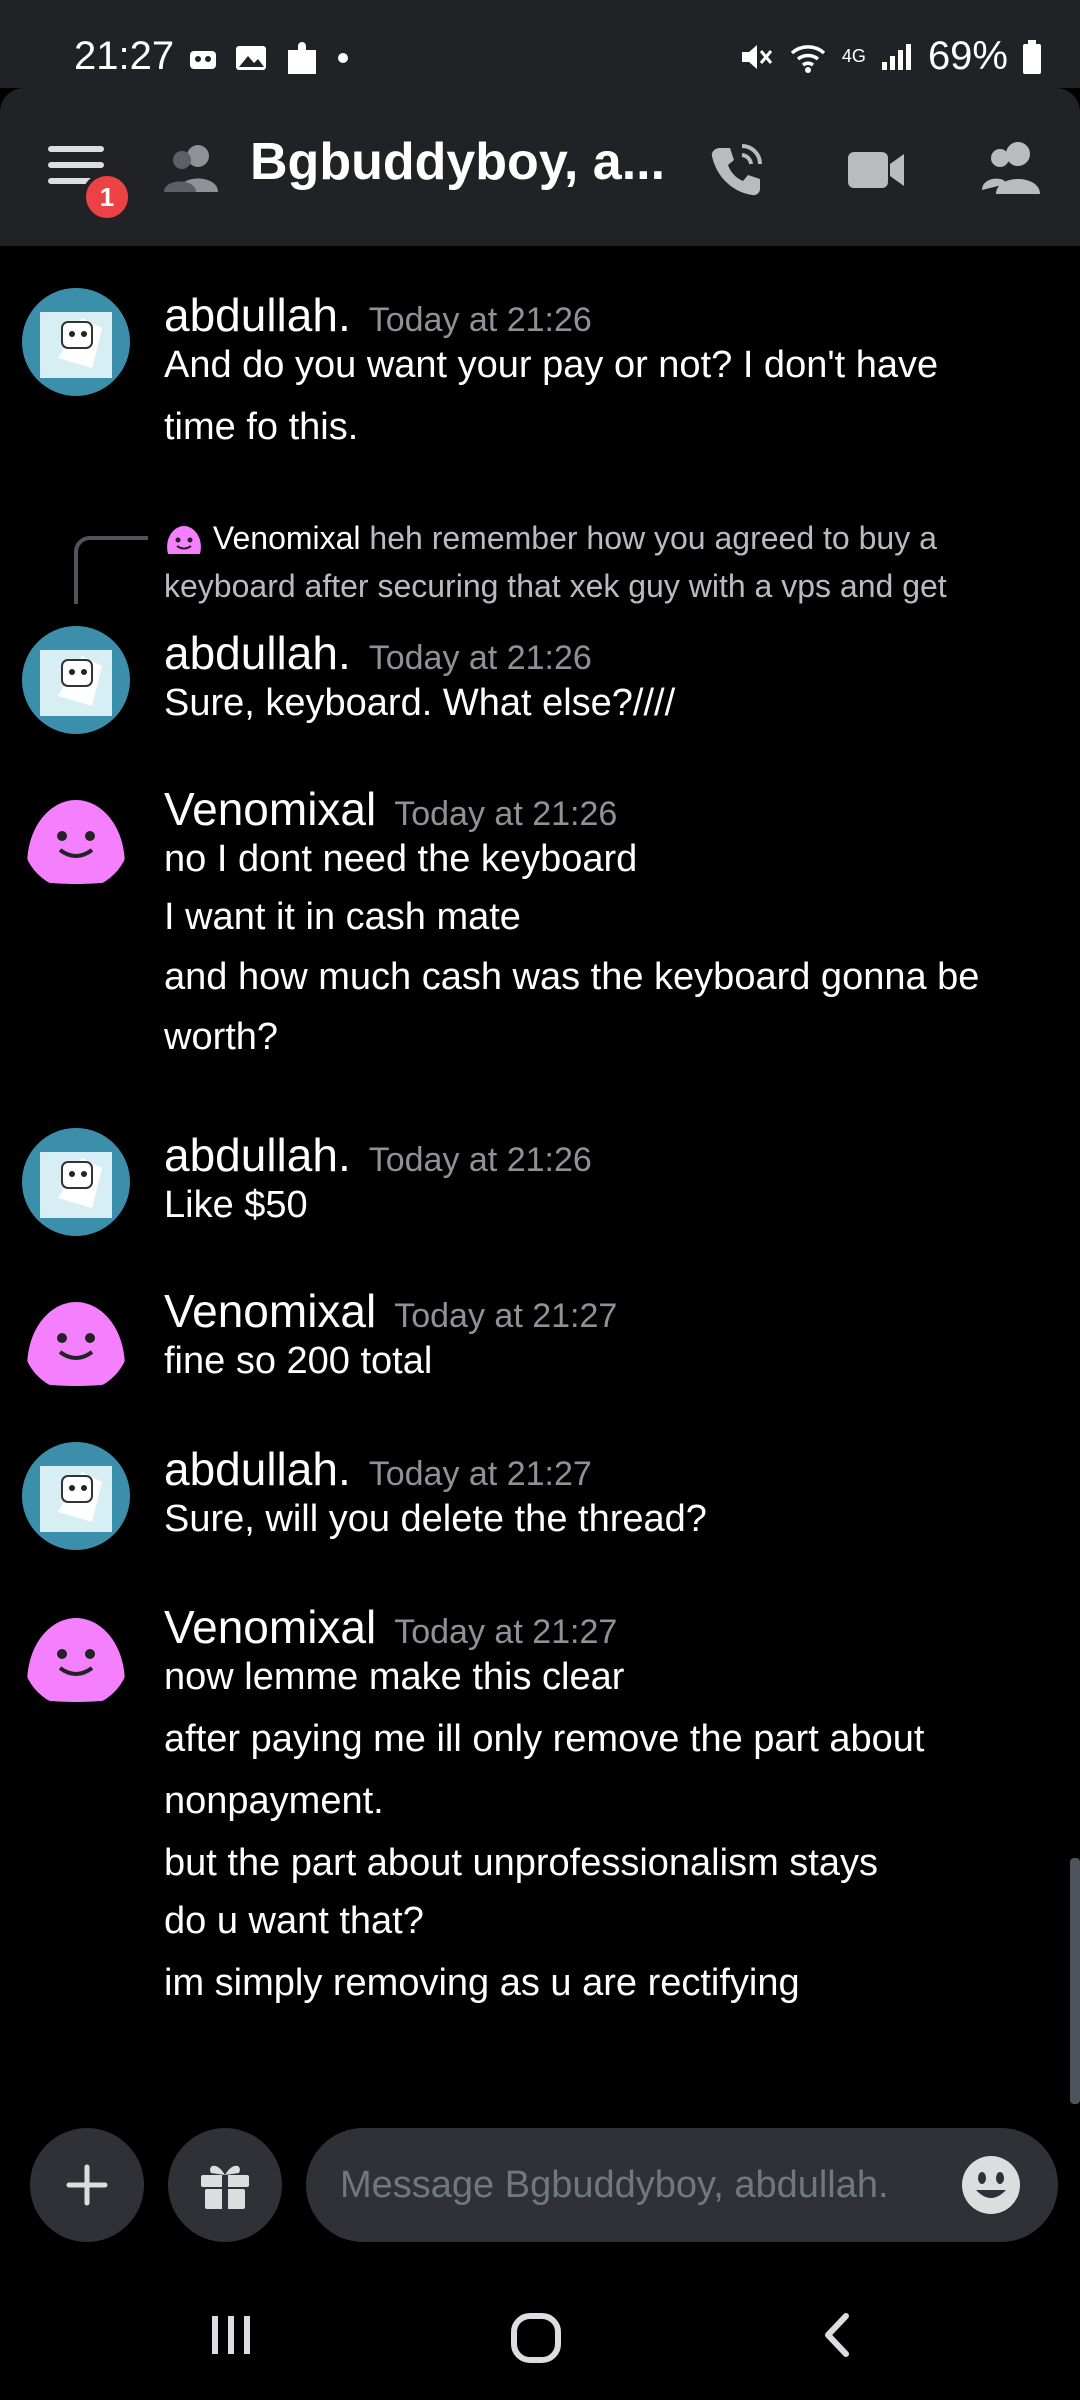 Image resolution: width=1080 pixels, height=2400 pixels. Describe the element at coordinates (420, 703) in the screenshot. I see `message-text: Sure, keyboard. What else?////` at that location.